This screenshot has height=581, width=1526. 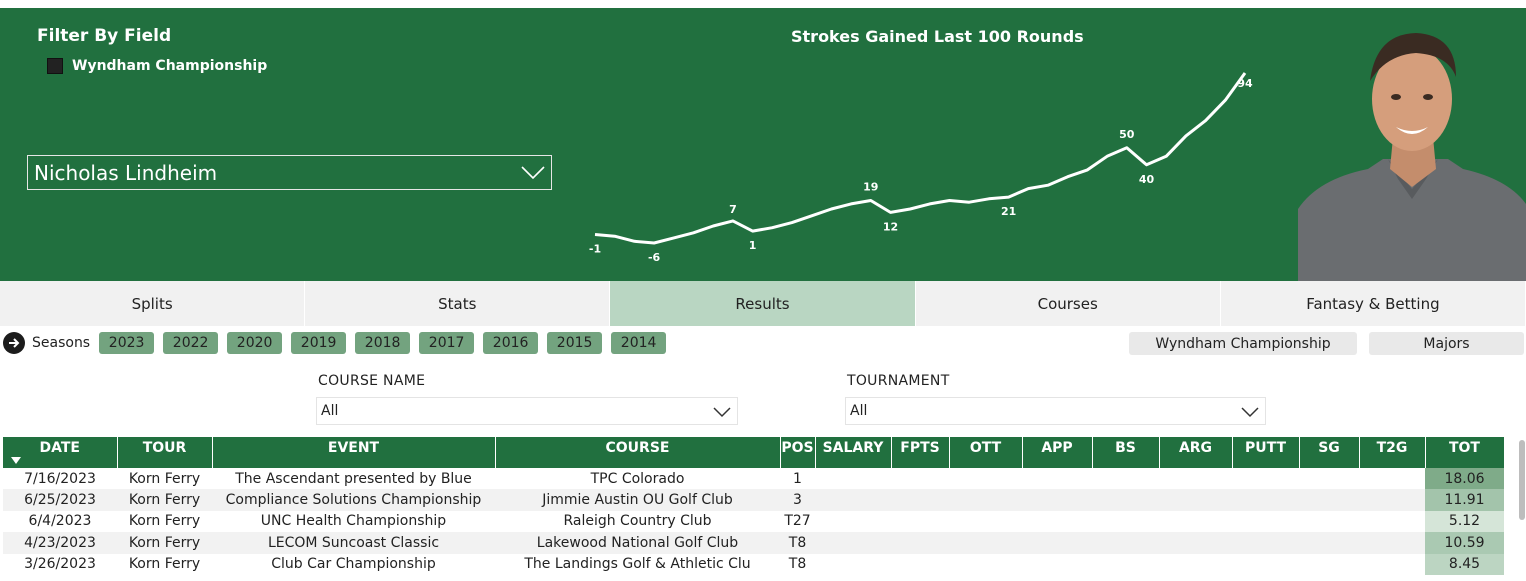 What do you see at coordinates (1126, 452) in the screenshot?
I see `column-header-bs: BS` at bounding box center [1126, 452].